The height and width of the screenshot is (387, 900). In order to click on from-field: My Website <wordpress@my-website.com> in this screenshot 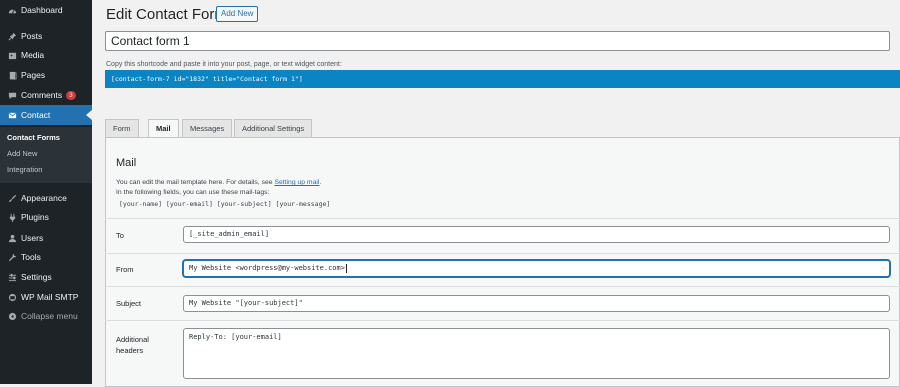, I will do `click(536, 268)`.